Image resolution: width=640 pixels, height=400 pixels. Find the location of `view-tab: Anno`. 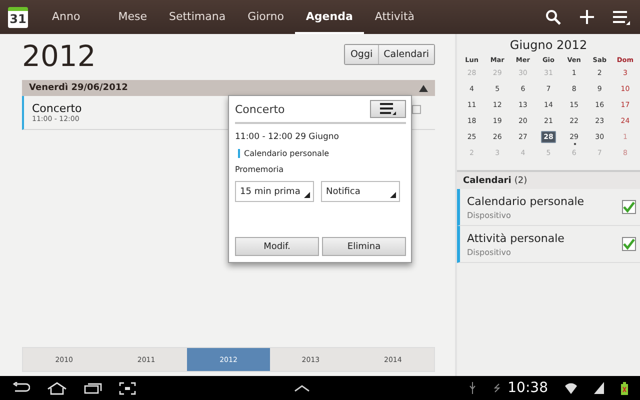

view-tab: Anno is located at coordinates (67, 17).